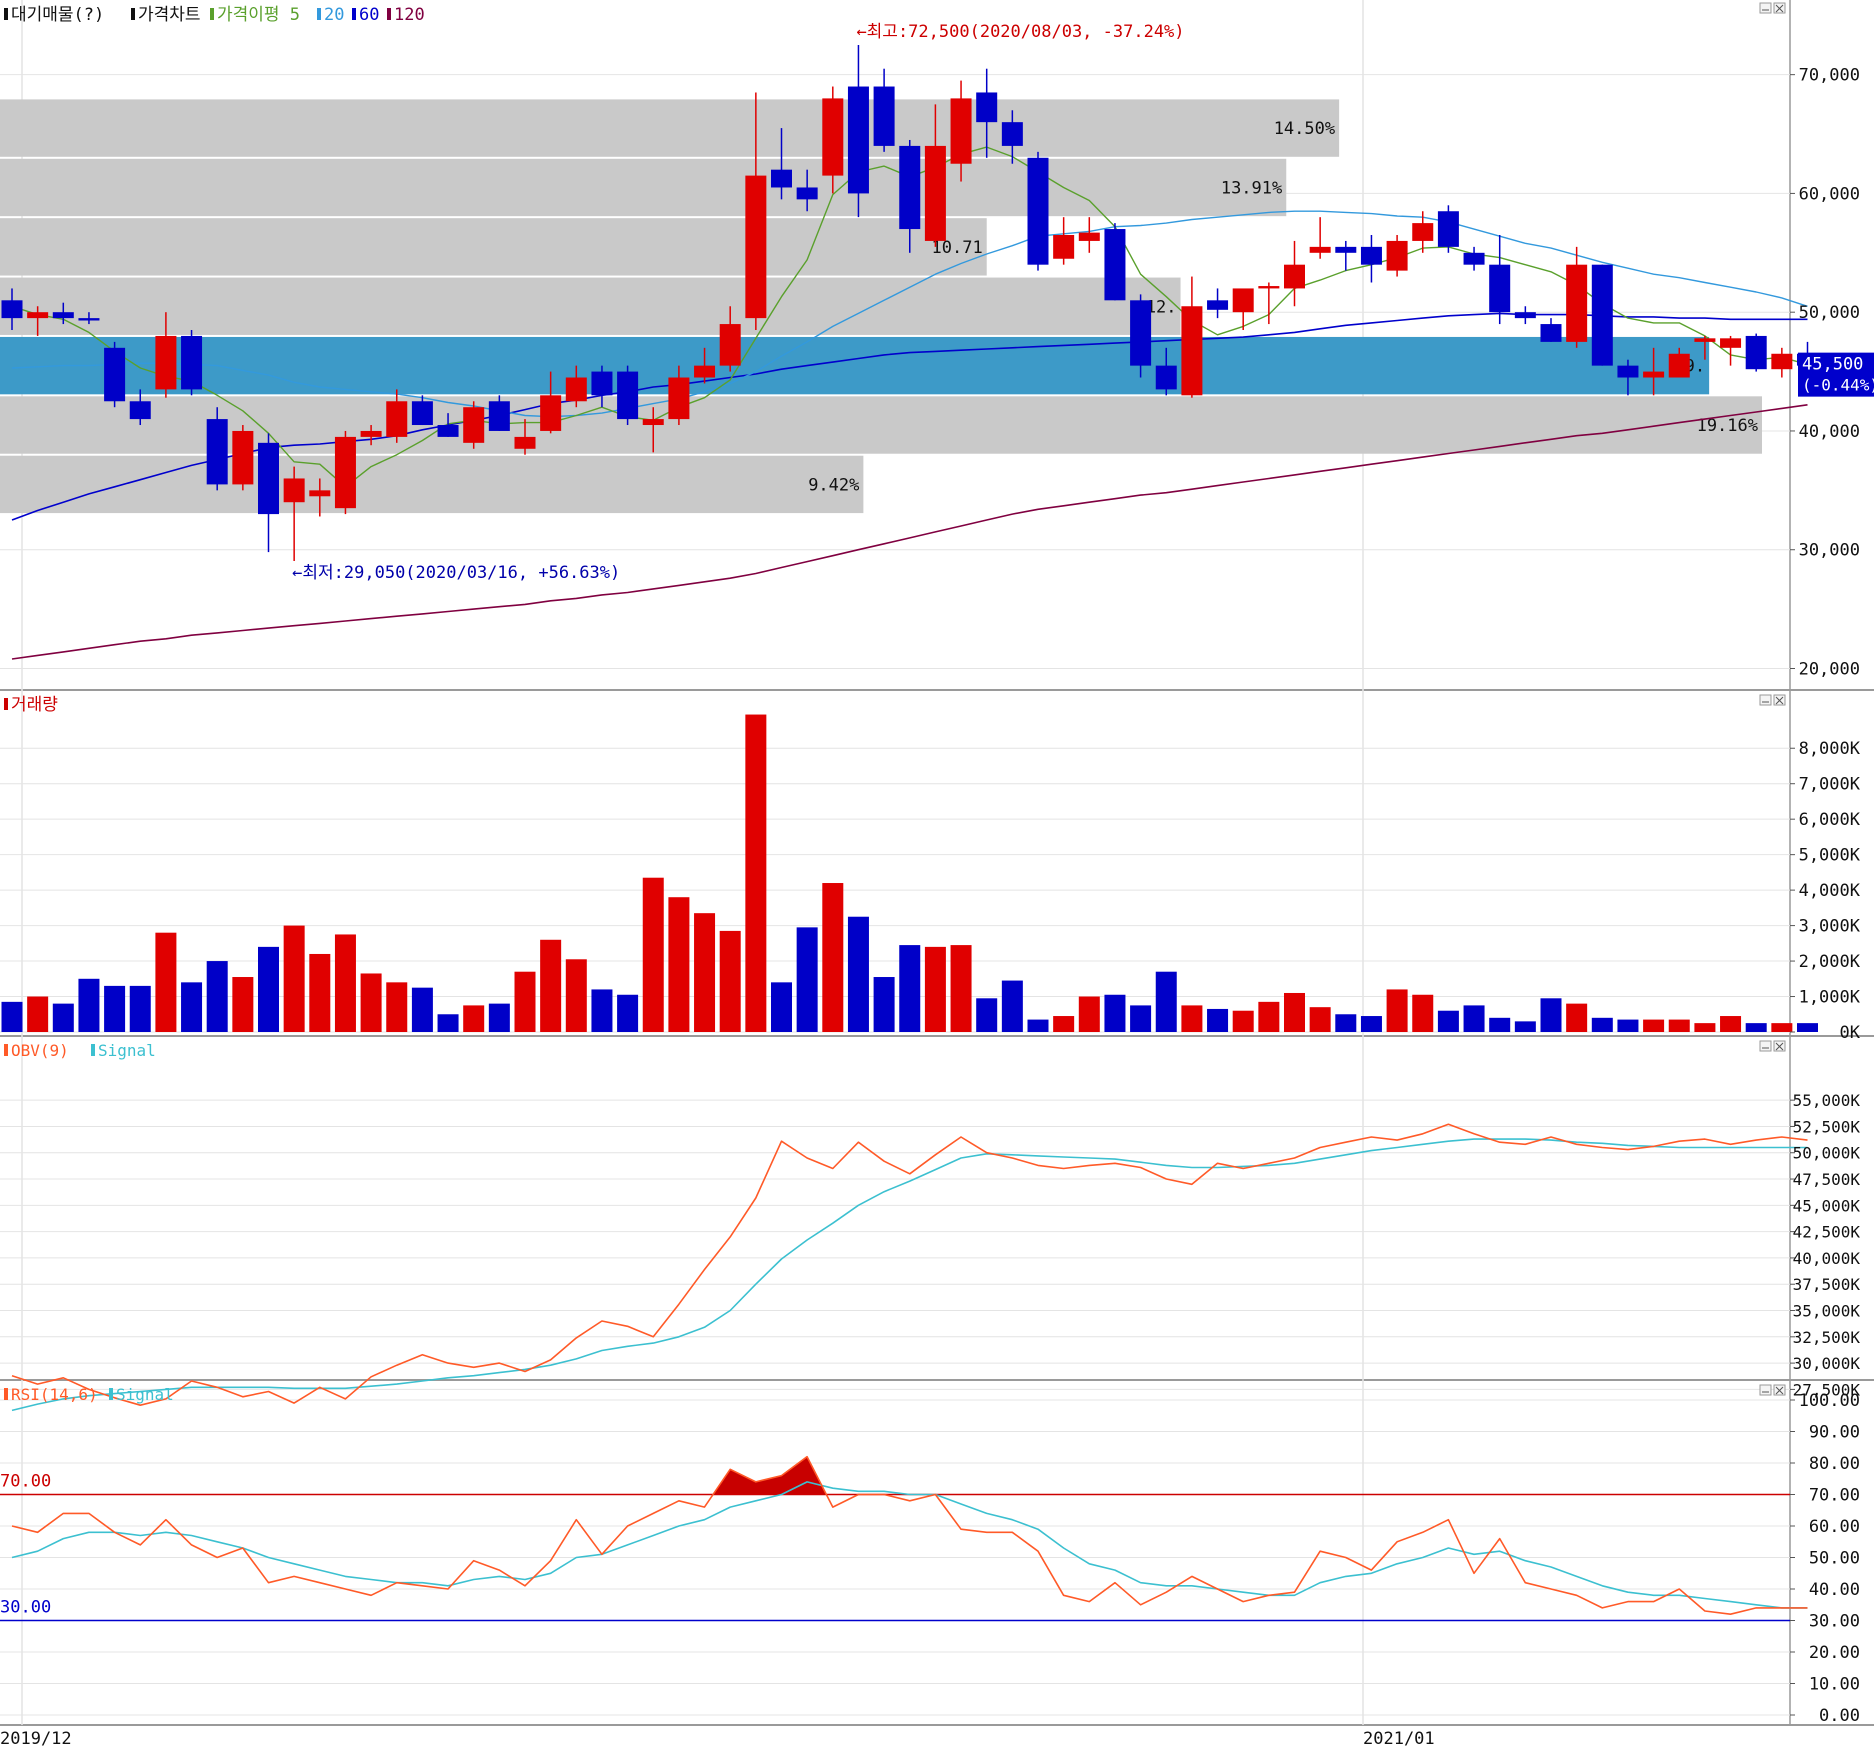 The image size is (1874, 1750). What do you see at coordinates (1827, 1179) in the screenshot?
I see `obv-y-tick-label: 47,500K` at bounding box center [1827, 1179].